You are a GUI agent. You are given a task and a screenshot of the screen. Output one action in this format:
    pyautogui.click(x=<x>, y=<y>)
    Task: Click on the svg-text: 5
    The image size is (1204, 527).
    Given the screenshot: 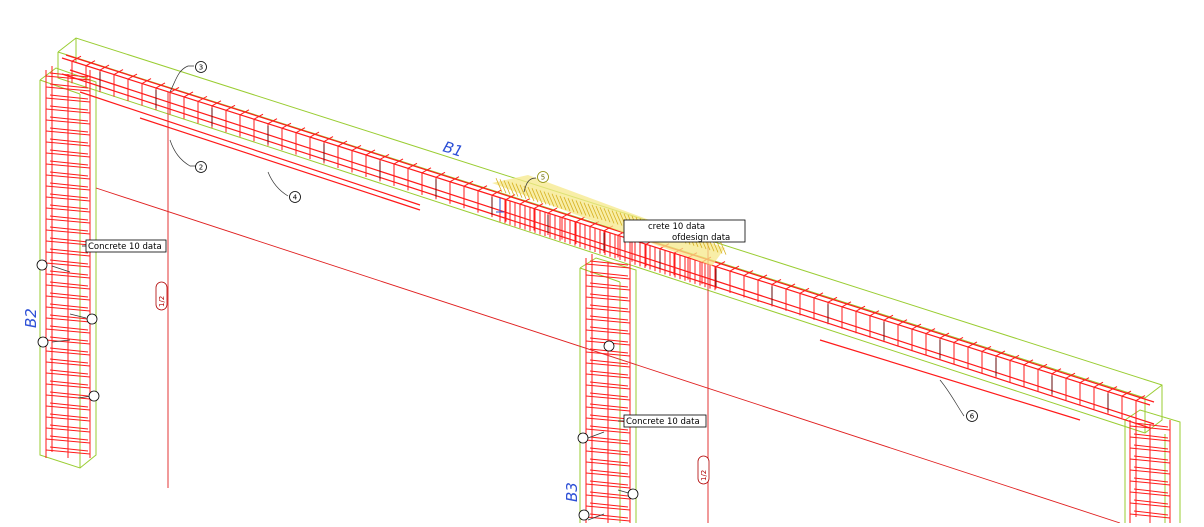 What is the action you would take?
    pyautogui.click(x=543, y=178)
    